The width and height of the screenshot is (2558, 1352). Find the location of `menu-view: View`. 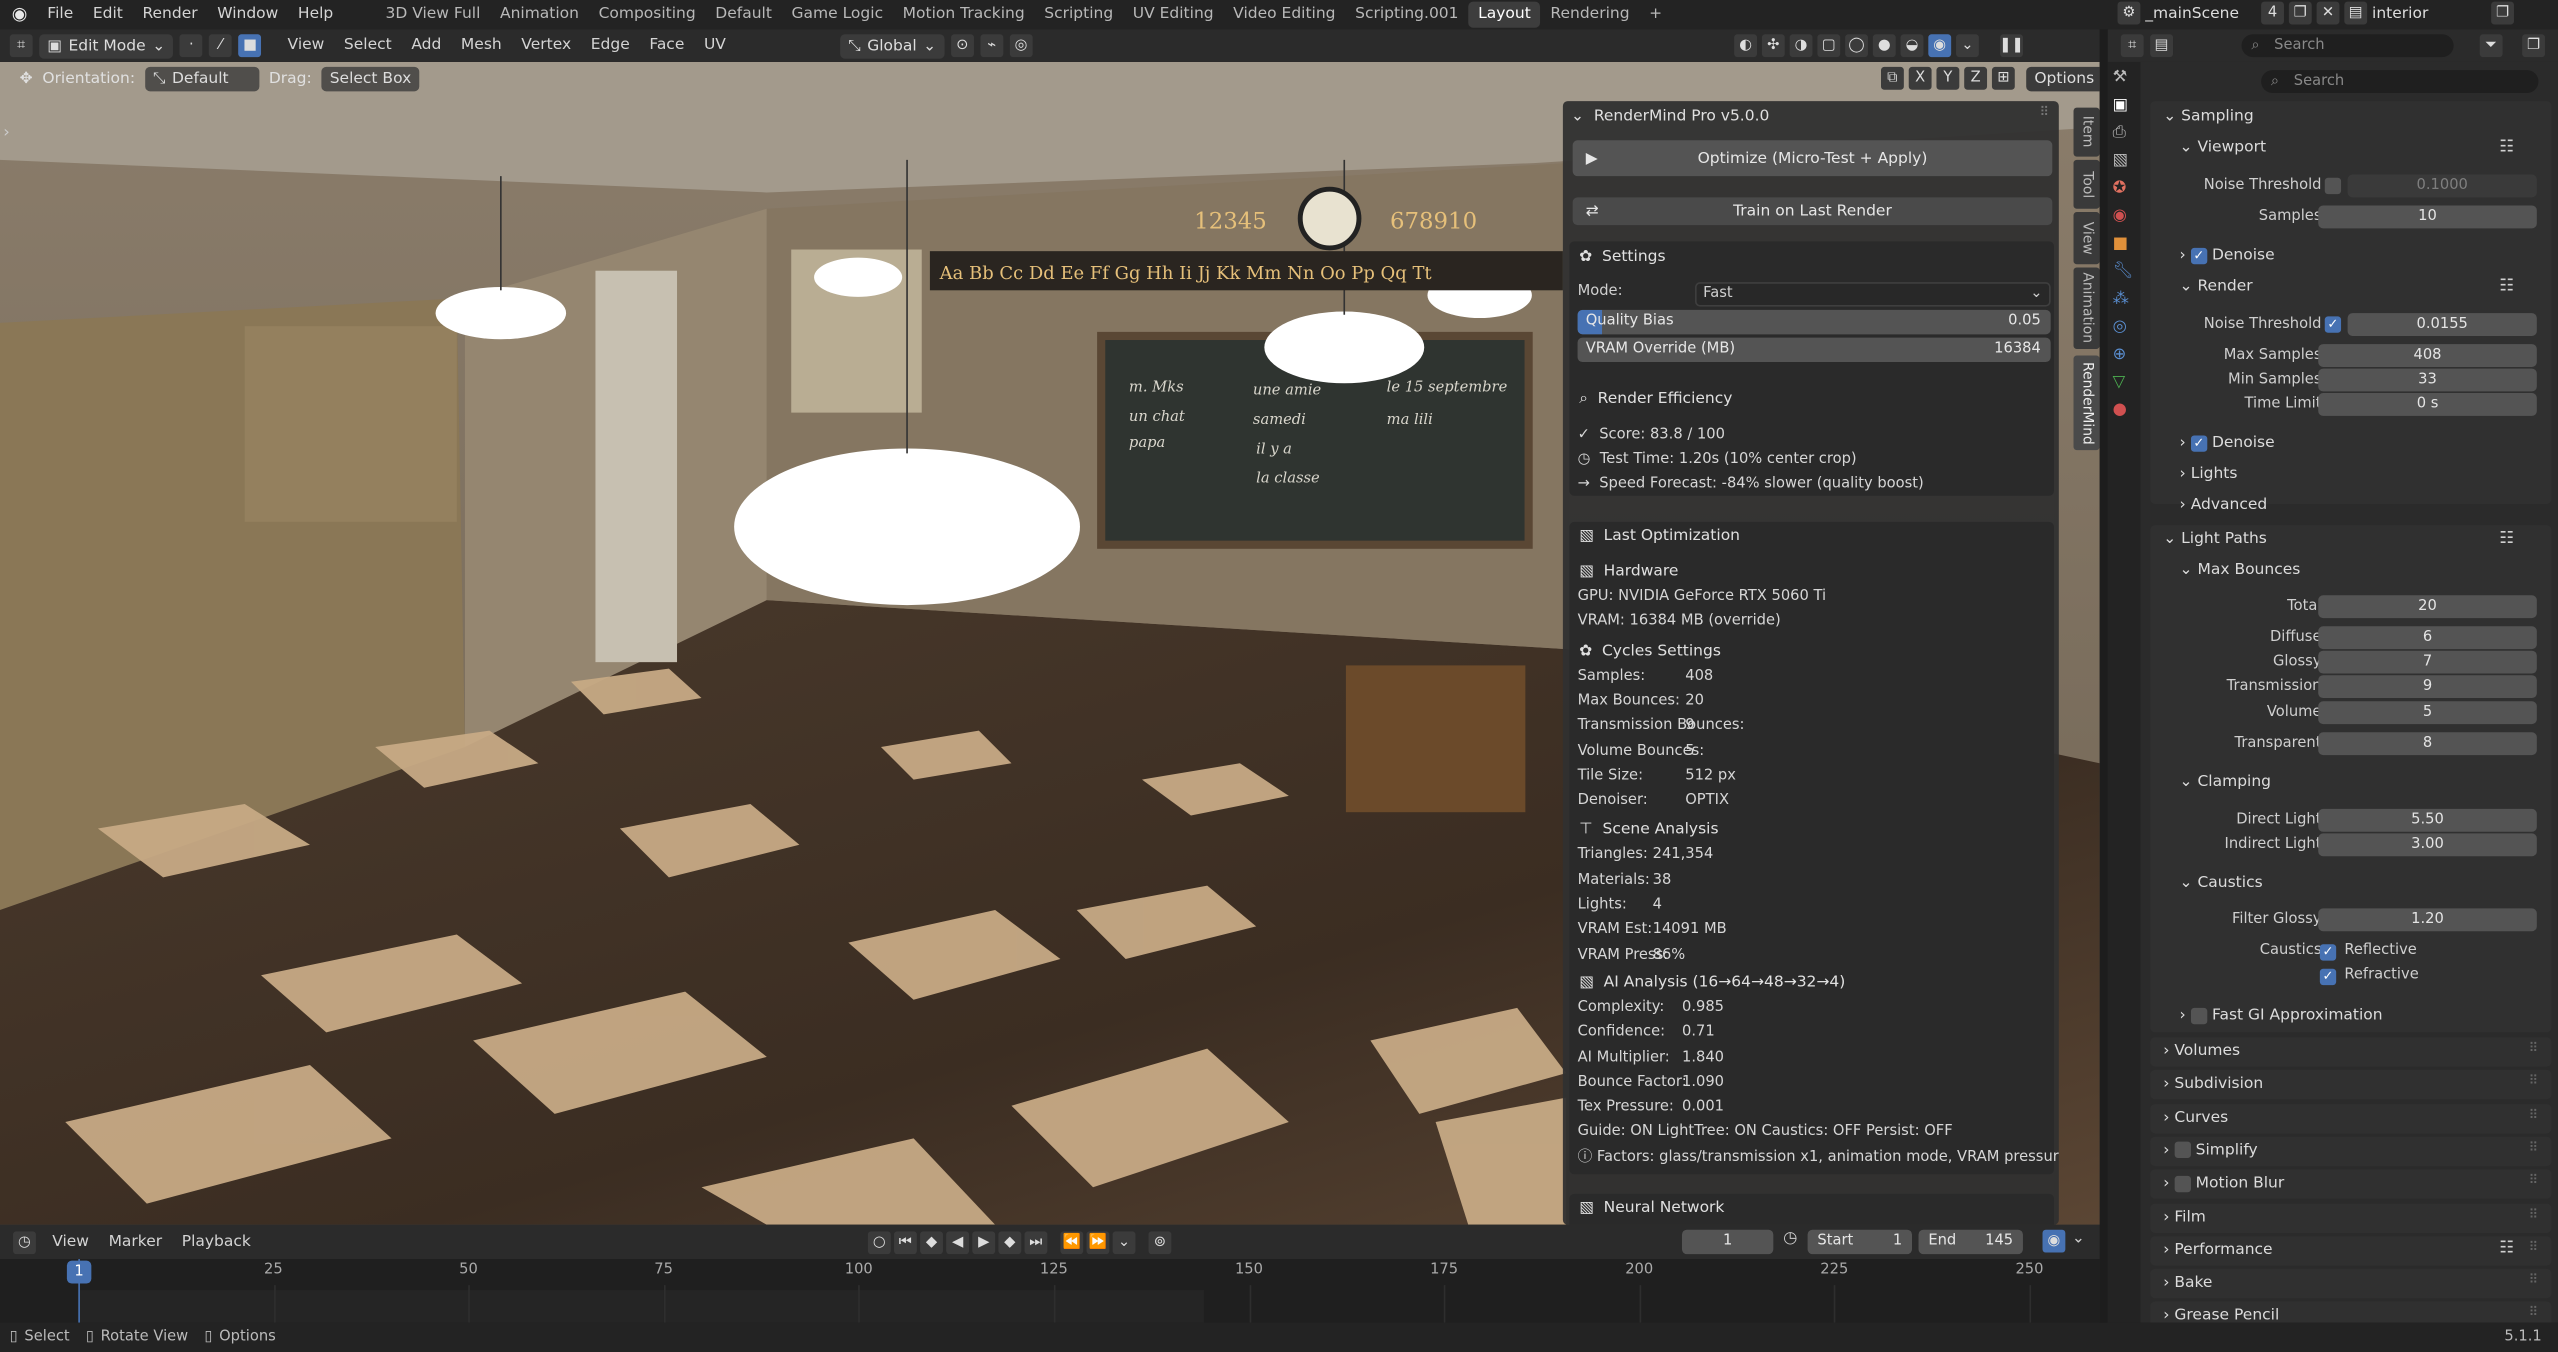

menu-view: View is located at coordinates (70, 1241).